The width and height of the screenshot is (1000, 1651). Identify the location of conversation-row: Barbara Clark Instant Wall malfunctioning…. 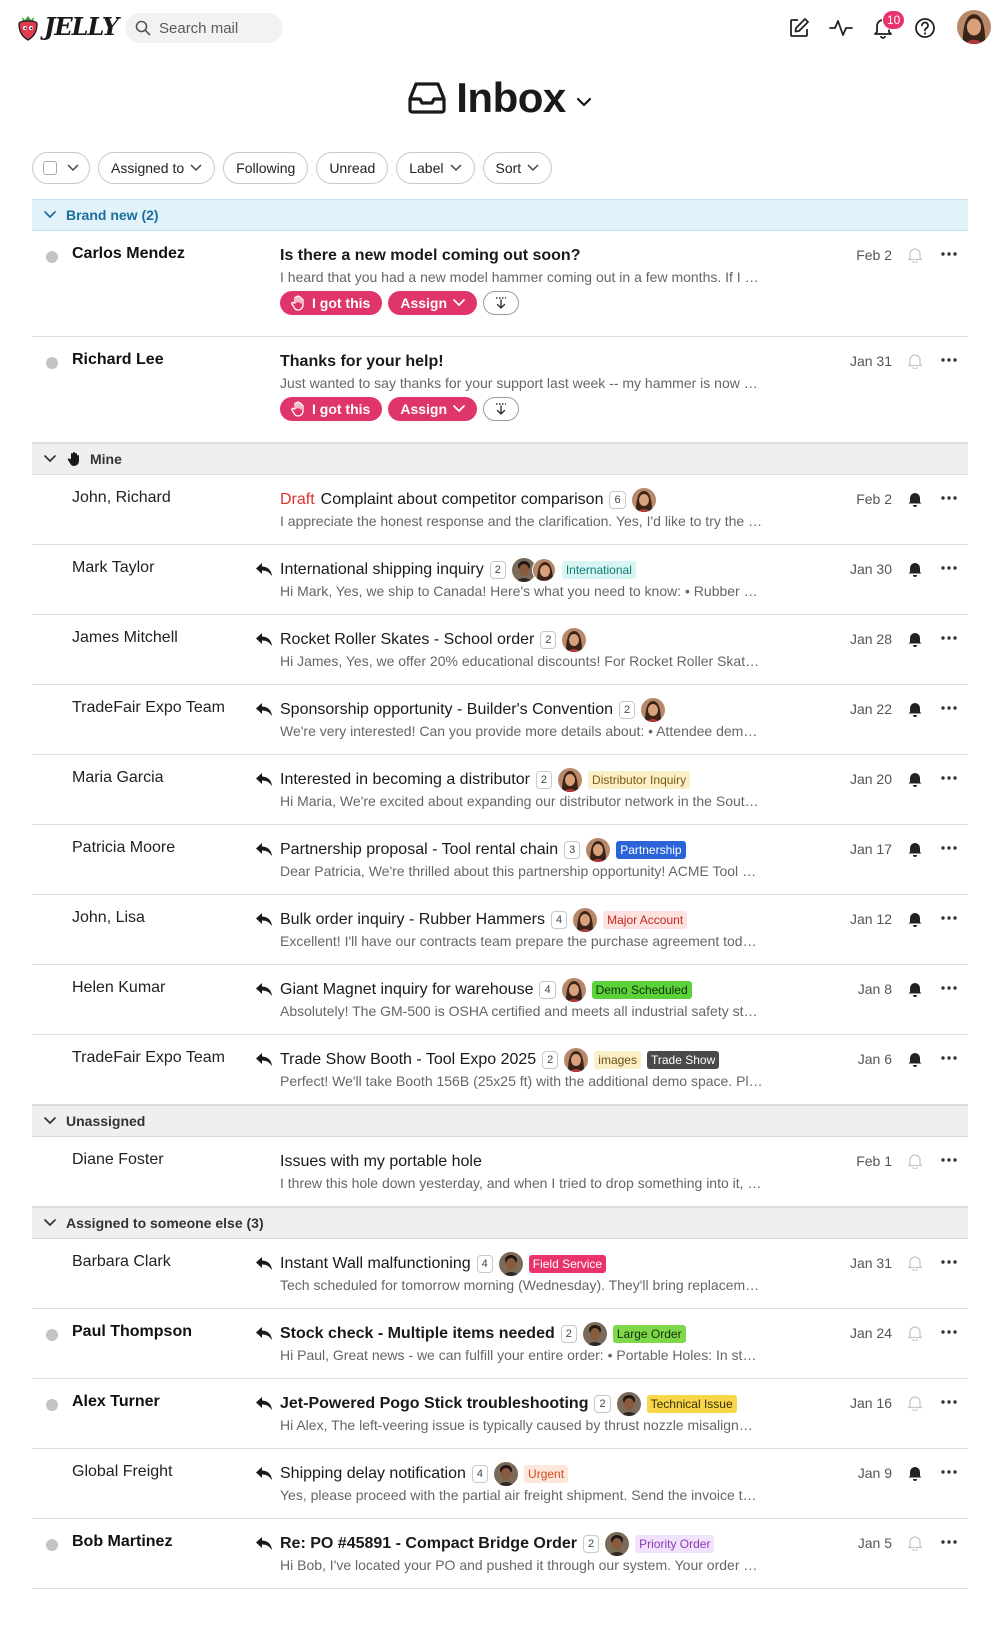
(500, 1274).